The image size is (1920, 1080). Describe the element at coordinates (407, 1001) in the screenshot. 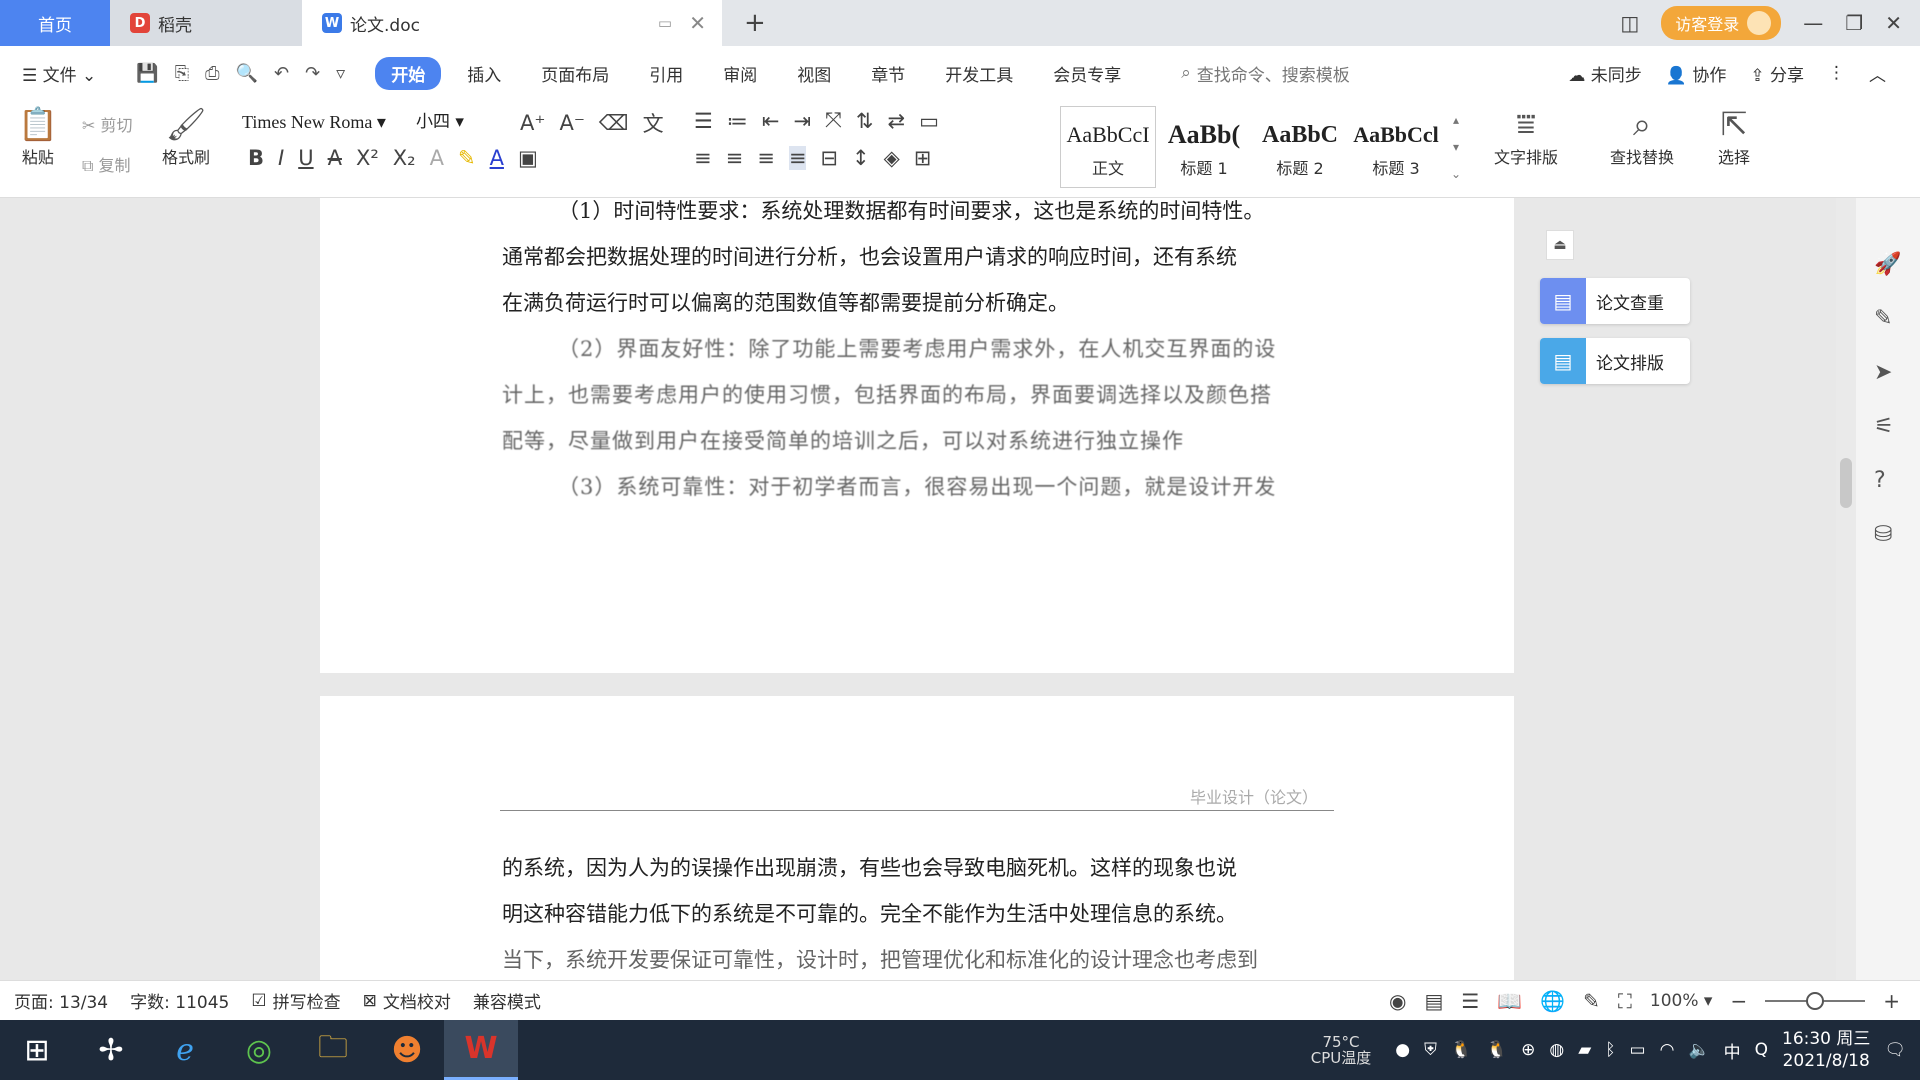

I see `proofread-button: ⊠ 文档校对` at that location.